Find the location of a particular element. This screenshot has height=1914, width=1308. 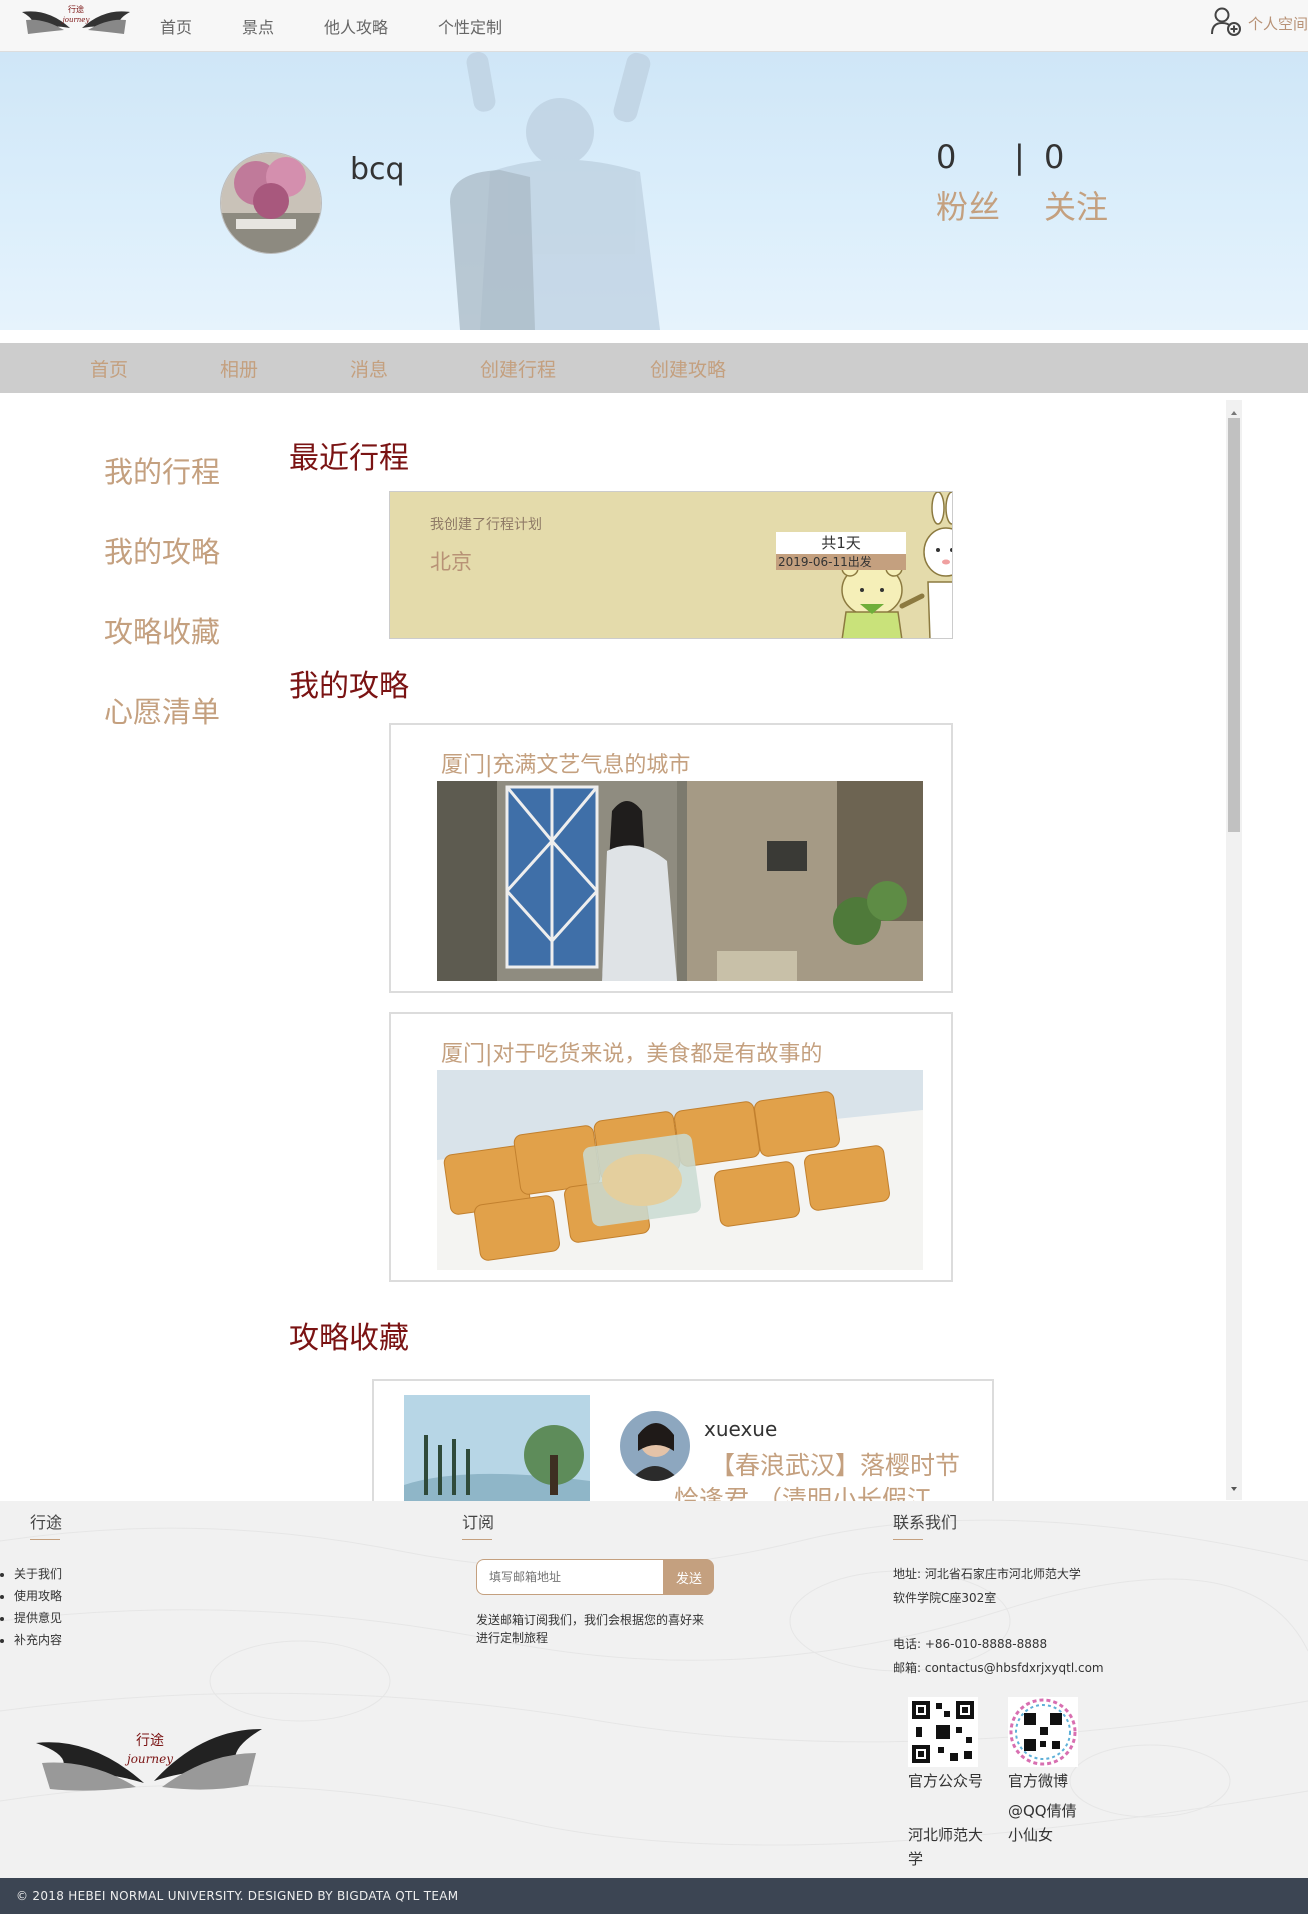

footer-link-feedback: 提供意见 is located at coordinates (38, 1618).